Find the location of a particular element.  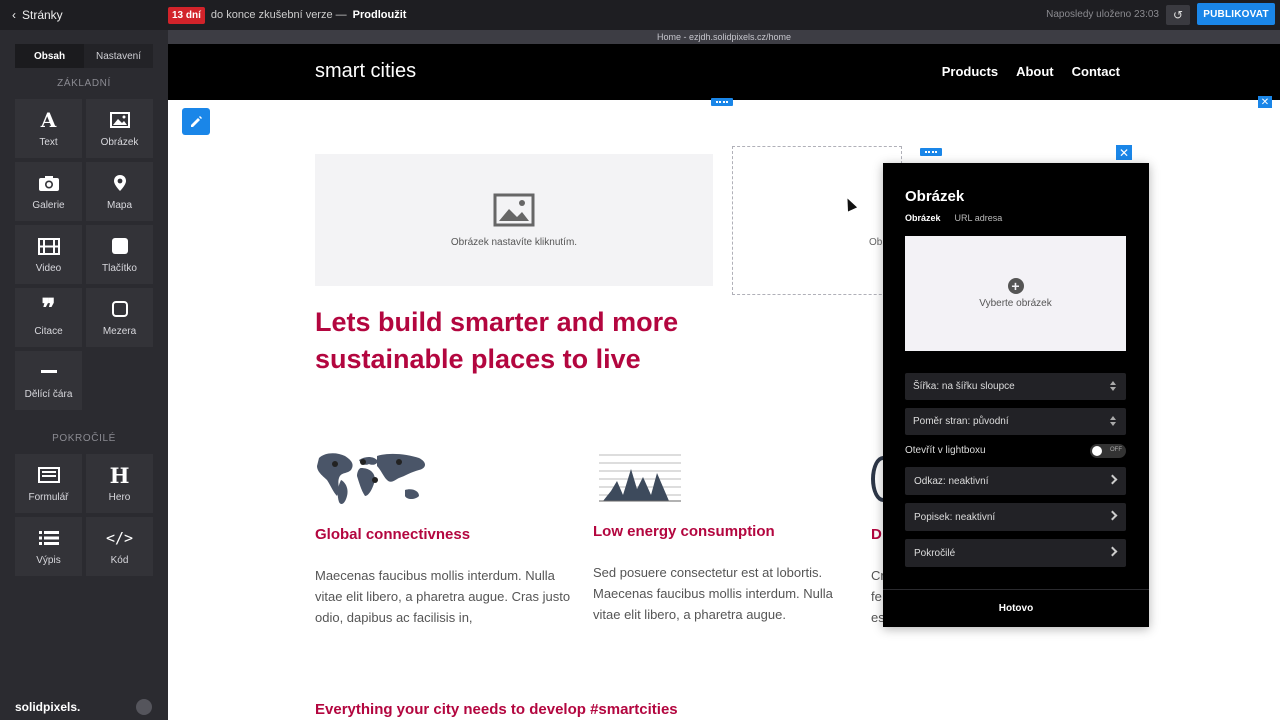

feature-title-connectivity: Global connectivness is located at coordinates (393, 534).